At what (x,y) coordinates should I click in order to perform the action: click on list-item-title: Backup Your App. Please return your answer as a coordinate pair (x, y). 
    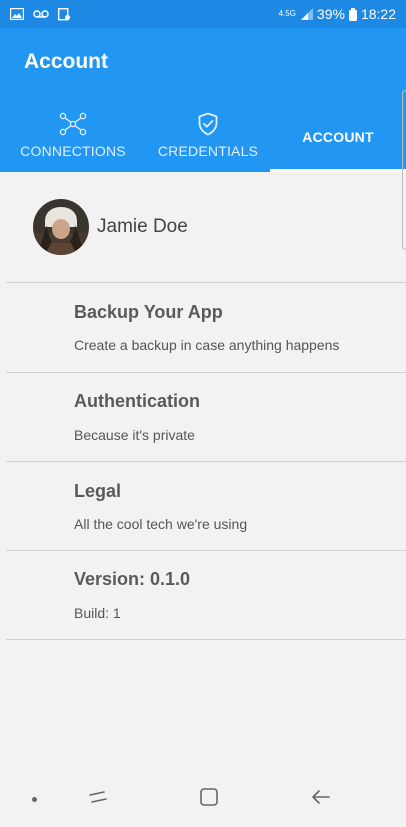
    Looking at the image, I should click on (148, 312).